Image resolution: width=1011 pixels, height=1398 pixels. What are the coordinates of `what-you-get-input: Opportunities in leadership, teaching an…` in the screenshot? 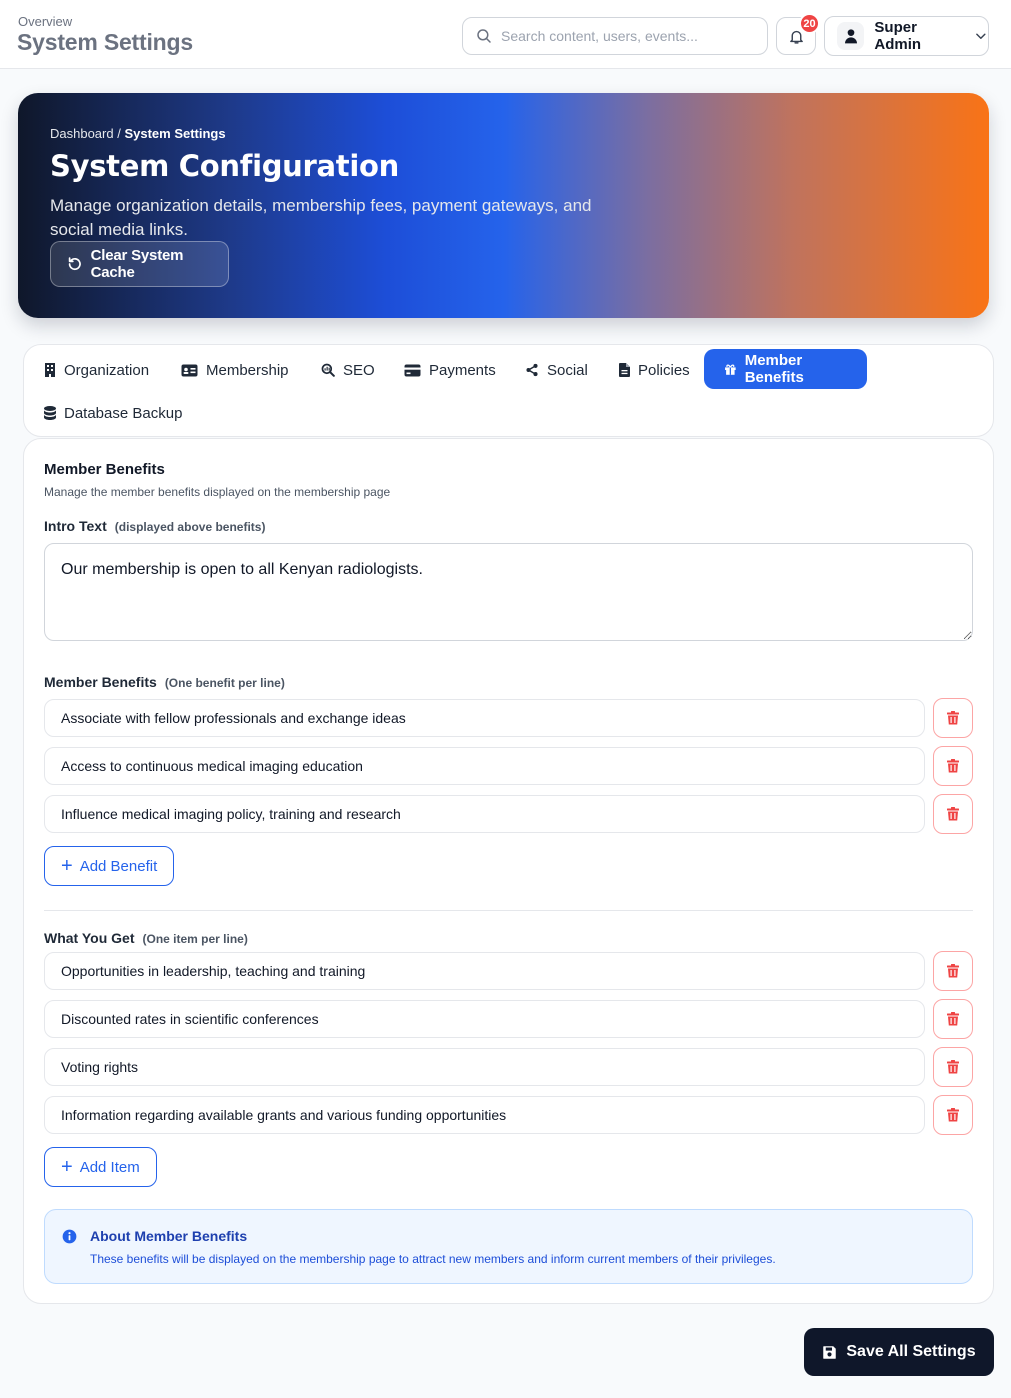 It's located at (484, 971).